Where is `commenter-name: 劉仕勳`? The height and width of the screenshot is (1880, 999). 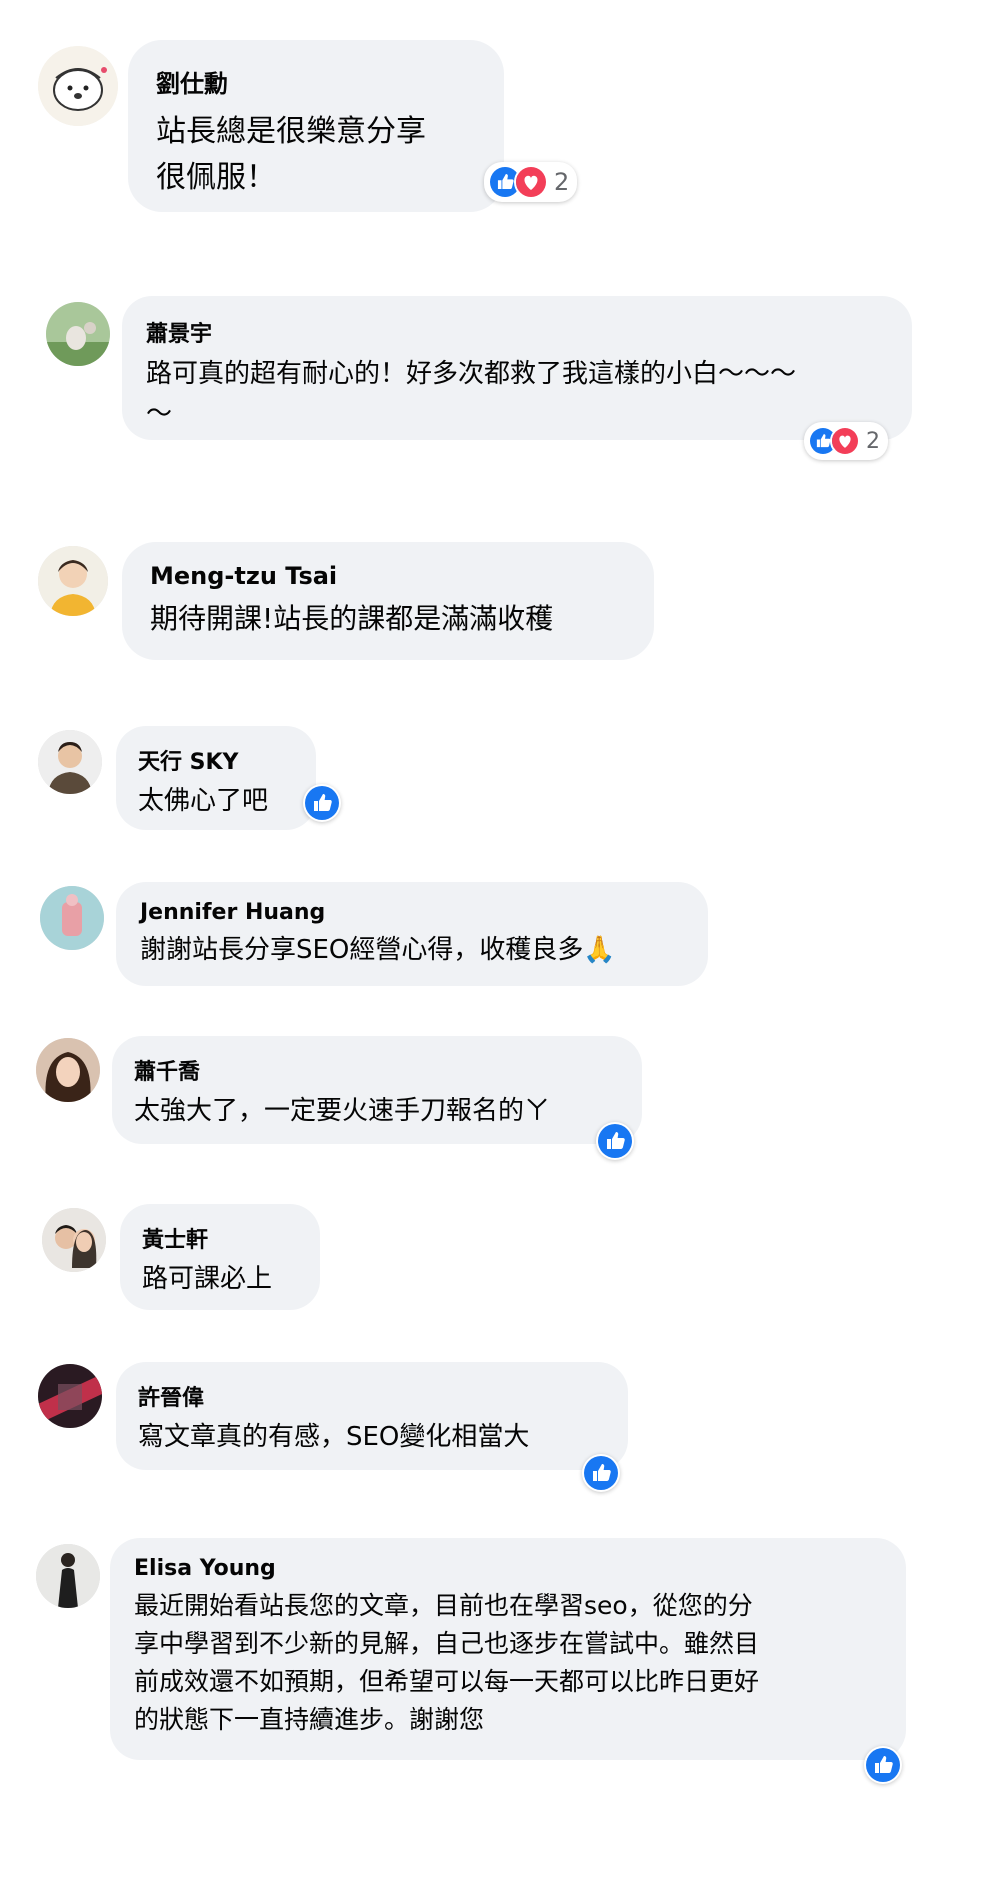 commenter-name: 劉仕勳 is located at coordinates (316, 81).